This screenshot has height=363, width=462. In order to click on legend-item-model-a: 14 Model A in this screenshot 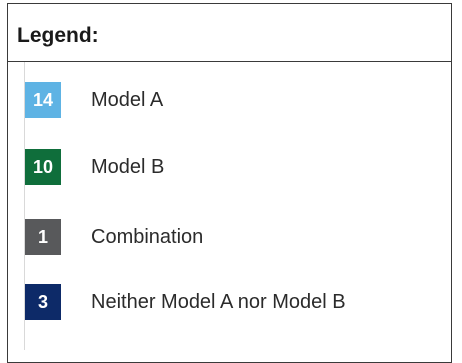, I will do `click(94, 100)`.